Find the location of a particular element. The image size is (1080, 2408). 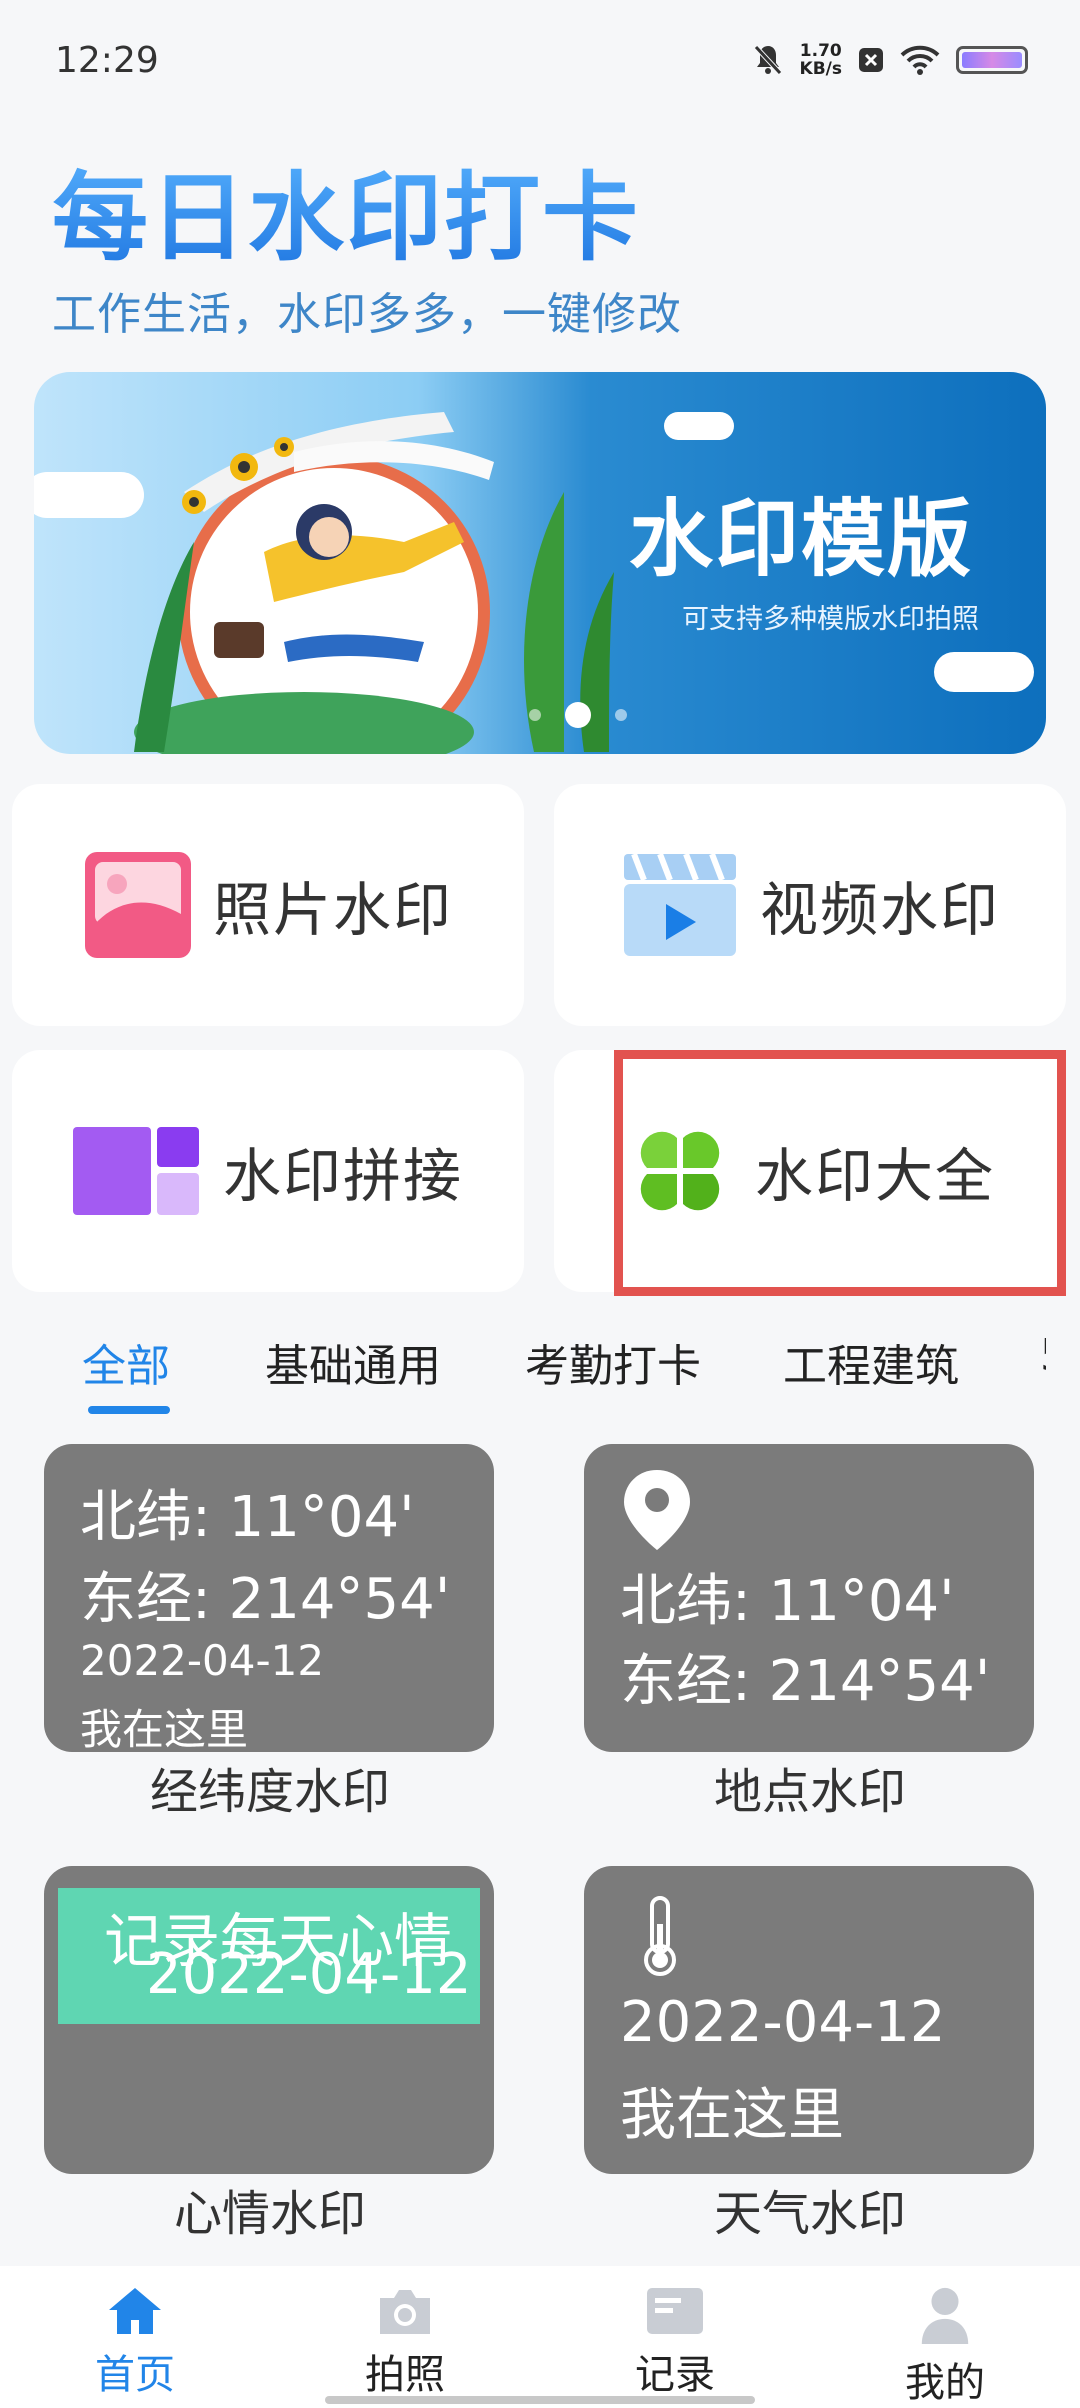

feature-label: 视频水印 is located at coordinates (879, 910).